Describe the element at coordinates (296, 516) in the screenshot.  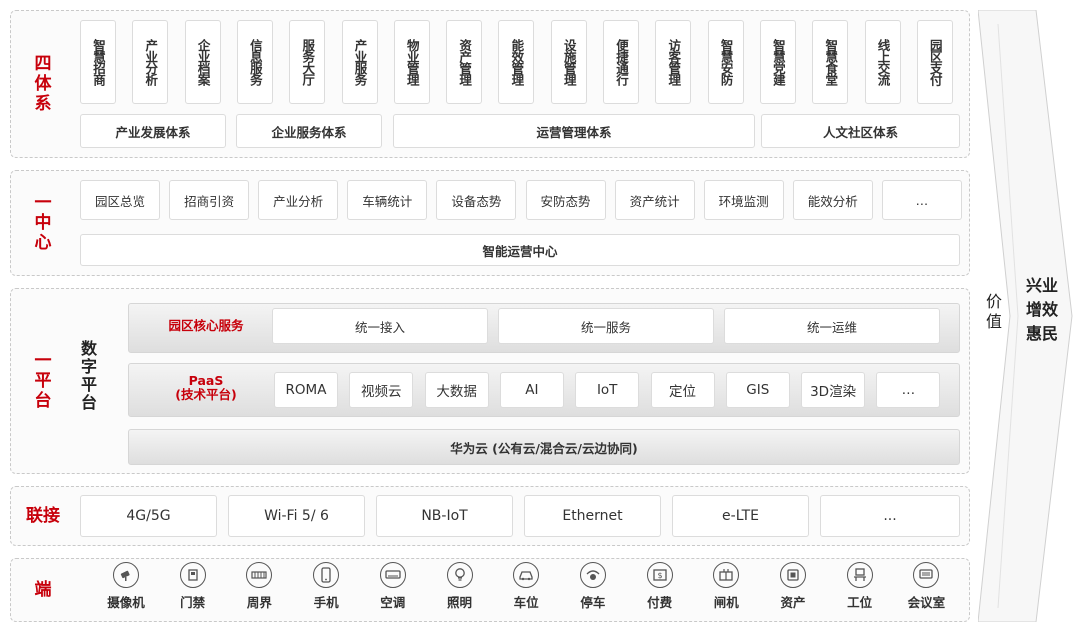
I see `connection-item: Wi-Fi 5/ 6` at that location.